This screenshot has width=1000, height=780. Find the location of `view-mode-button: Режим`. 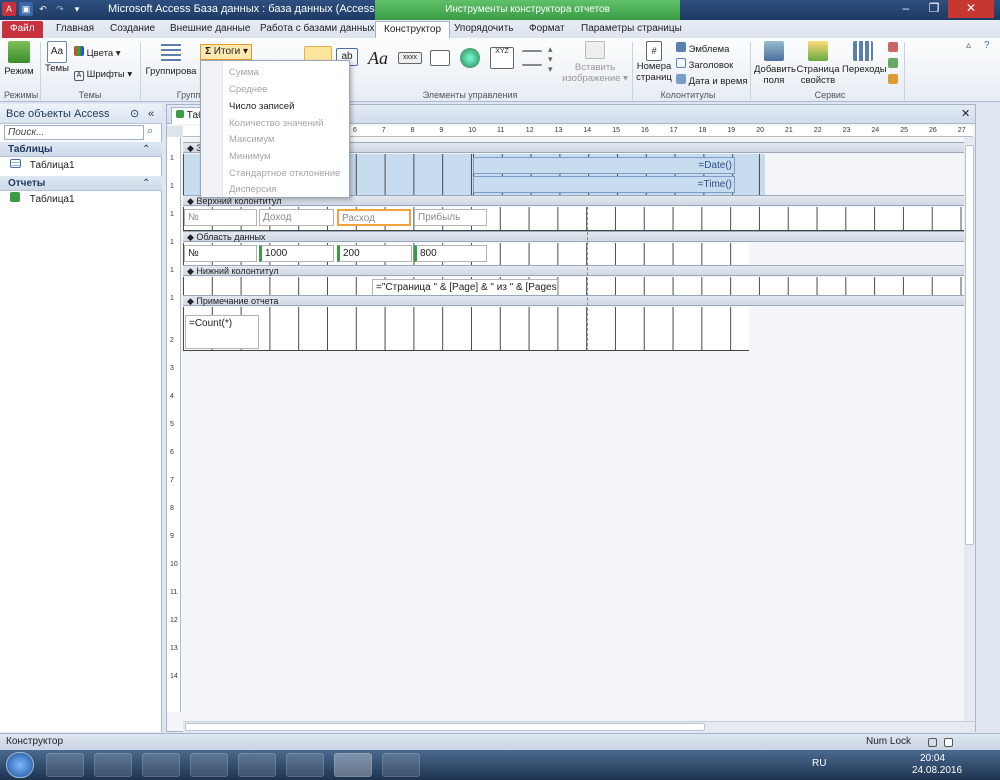

view-mode-button: Режим is located at coordinates (19, 59).